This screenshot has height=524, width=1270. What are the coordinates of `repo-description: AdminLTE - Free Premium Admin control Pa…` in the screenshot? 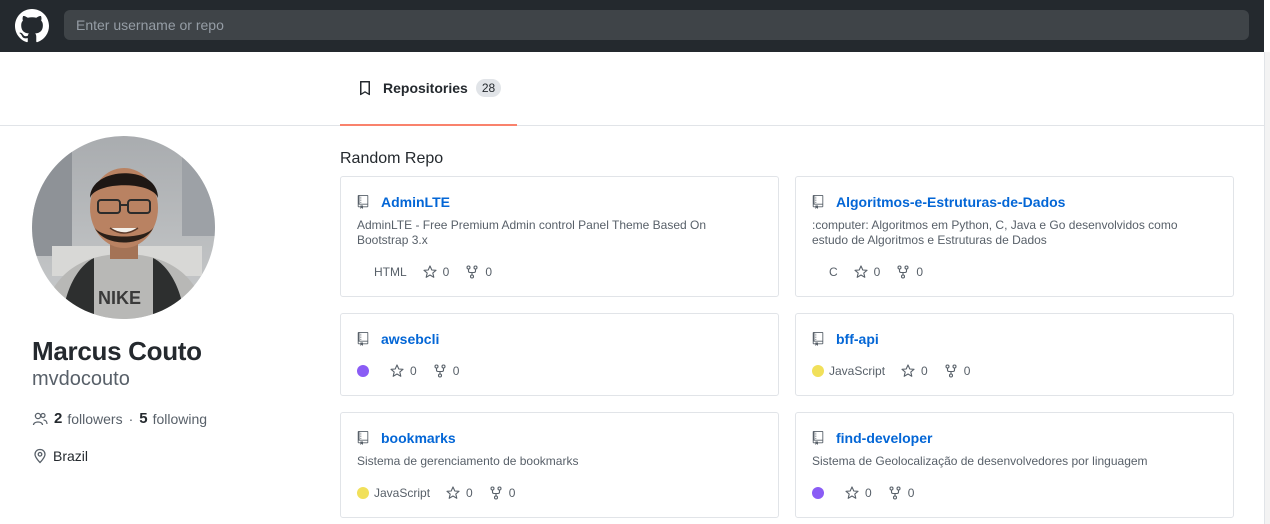 It's located at (532, 232).